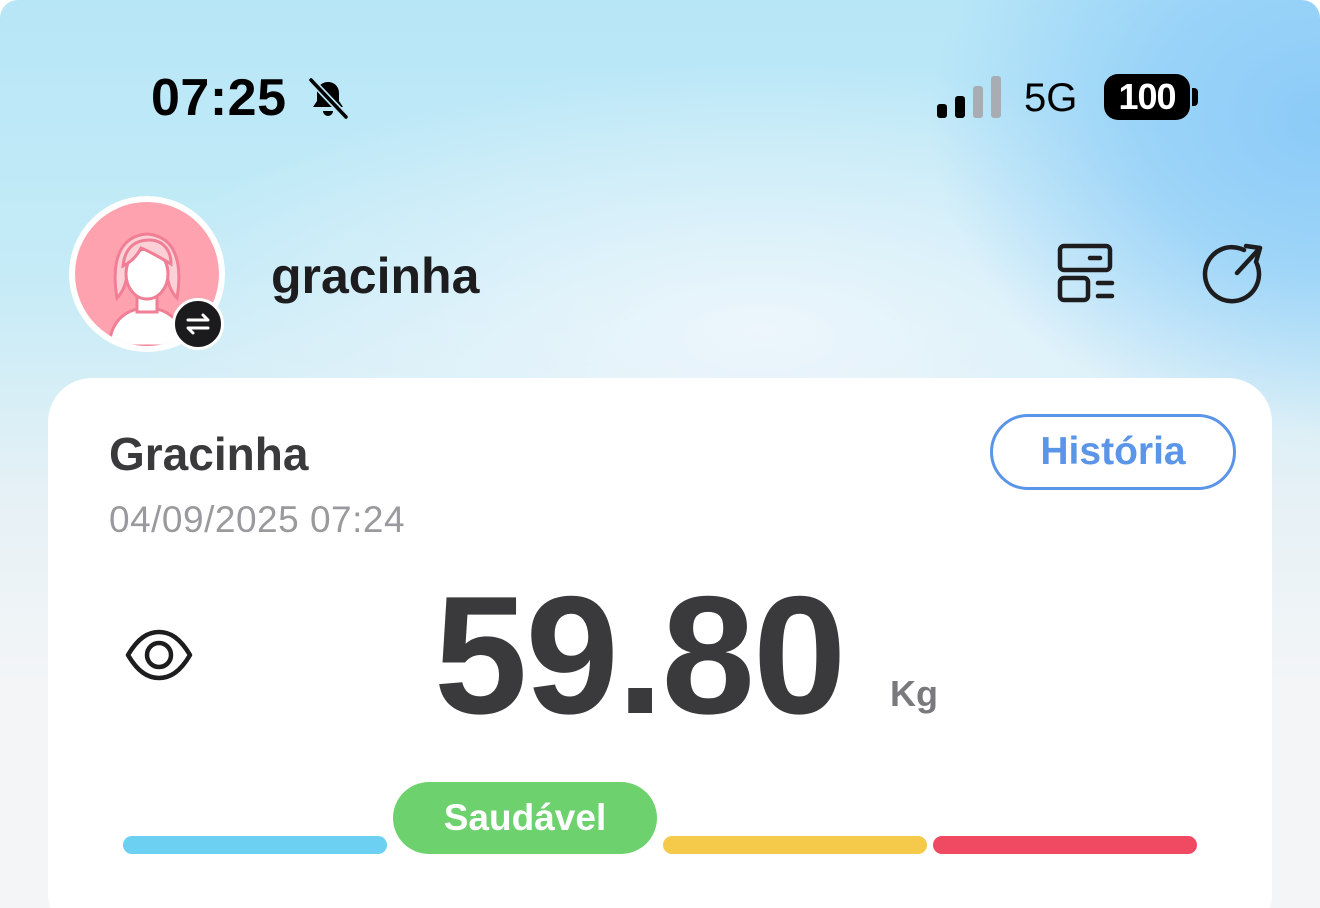 The width and height of the screenshot is (1320, 908). Describe the element at coordinates (969, 97) in the screenshot. I see `cellular-signal-icon` at that location.